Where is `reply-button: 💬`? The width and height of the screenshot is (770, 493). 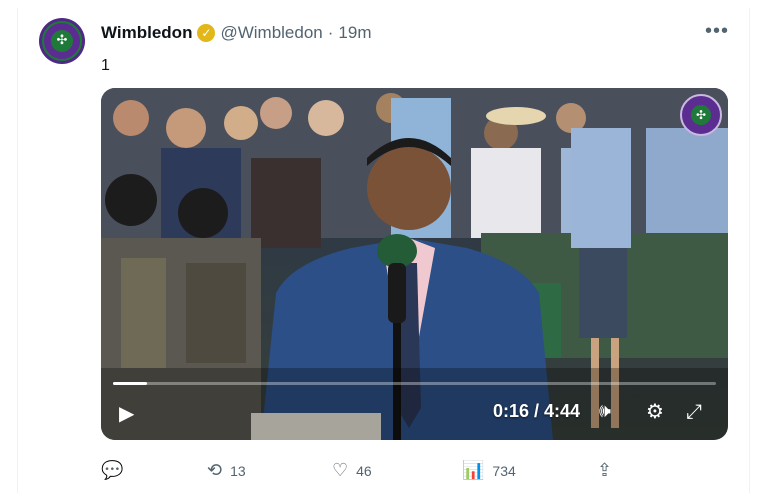
reply-button: 💬 is located at coordinates (116, 470).